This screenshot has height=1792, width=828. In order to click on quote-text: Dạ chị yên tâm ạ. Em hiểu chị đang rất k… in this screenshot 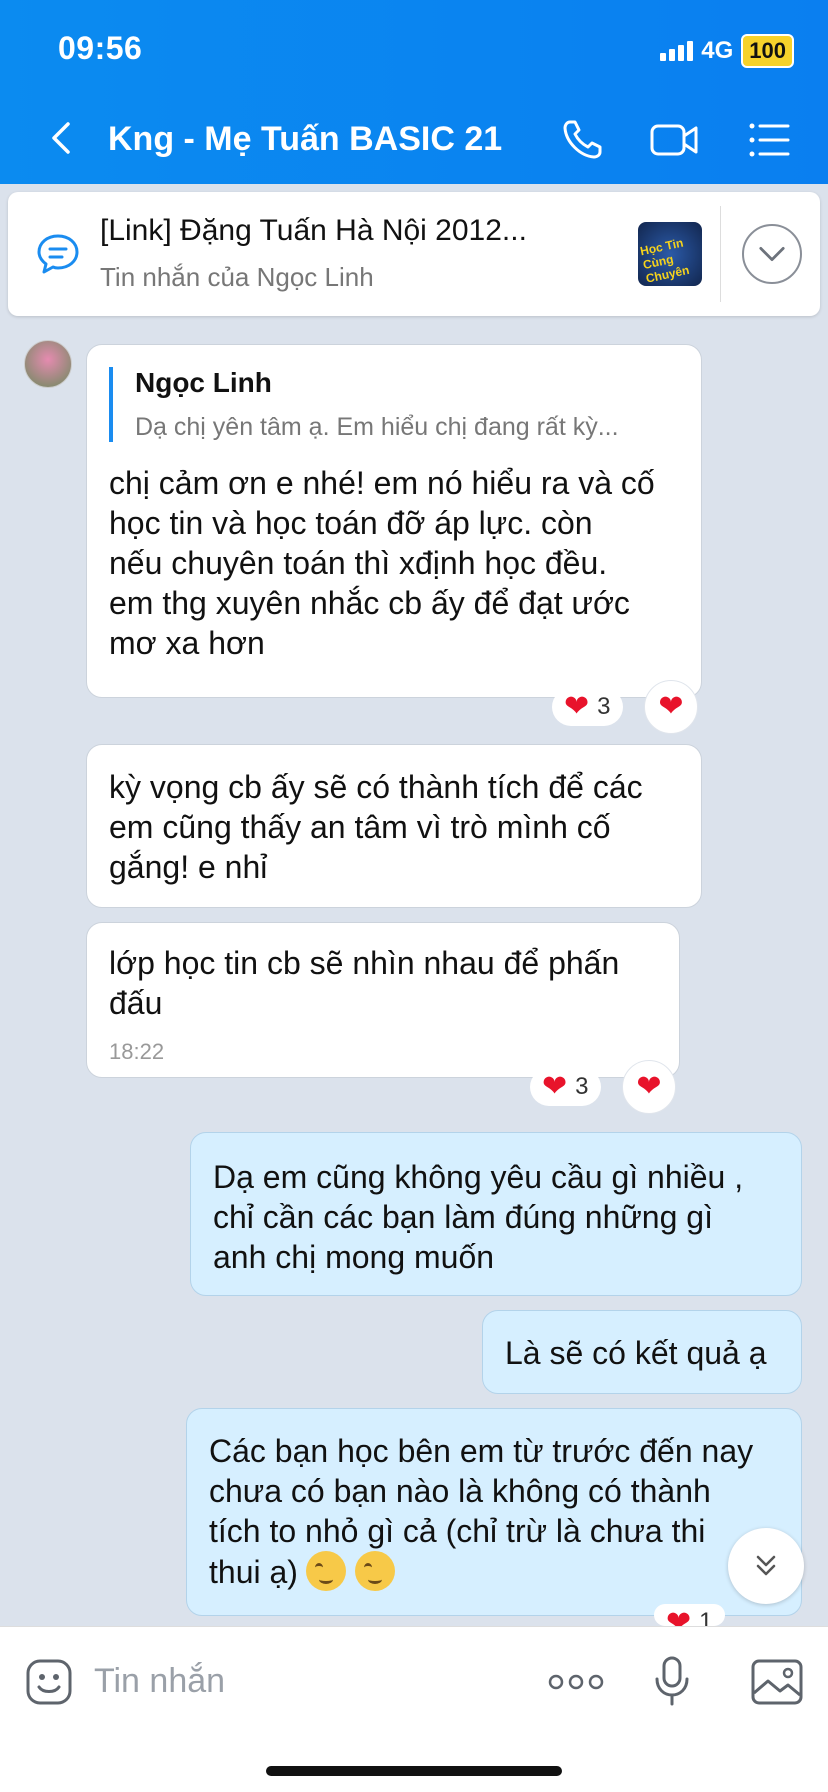, I will do `click(377, 427)`.